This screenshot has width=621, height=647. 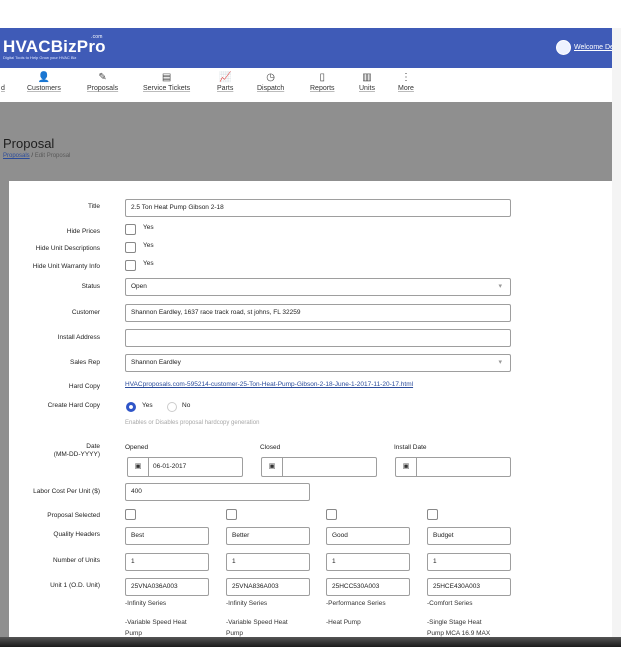 What do you see at coordinates (616, 337) in the screenshot?
I see `scrollbar-track` at bounding box center [616, 337].